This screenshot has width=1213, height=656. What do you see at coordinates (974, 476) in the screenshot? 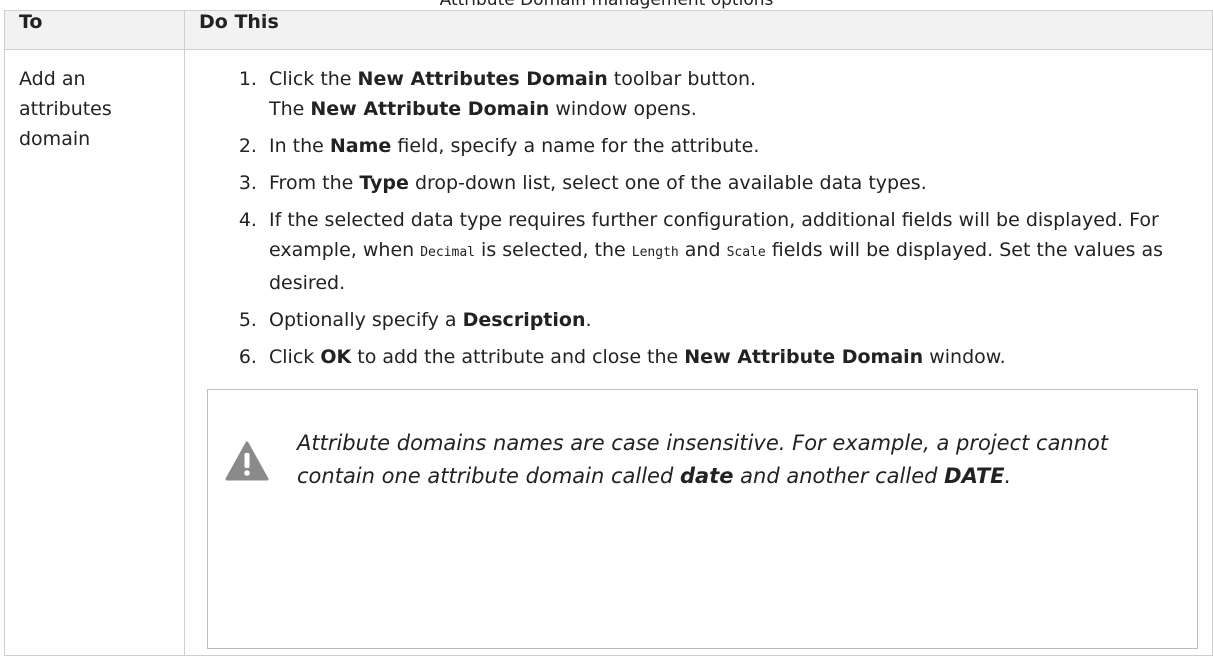
I see `note-bold: DATE` at bounding box center [974, 476].